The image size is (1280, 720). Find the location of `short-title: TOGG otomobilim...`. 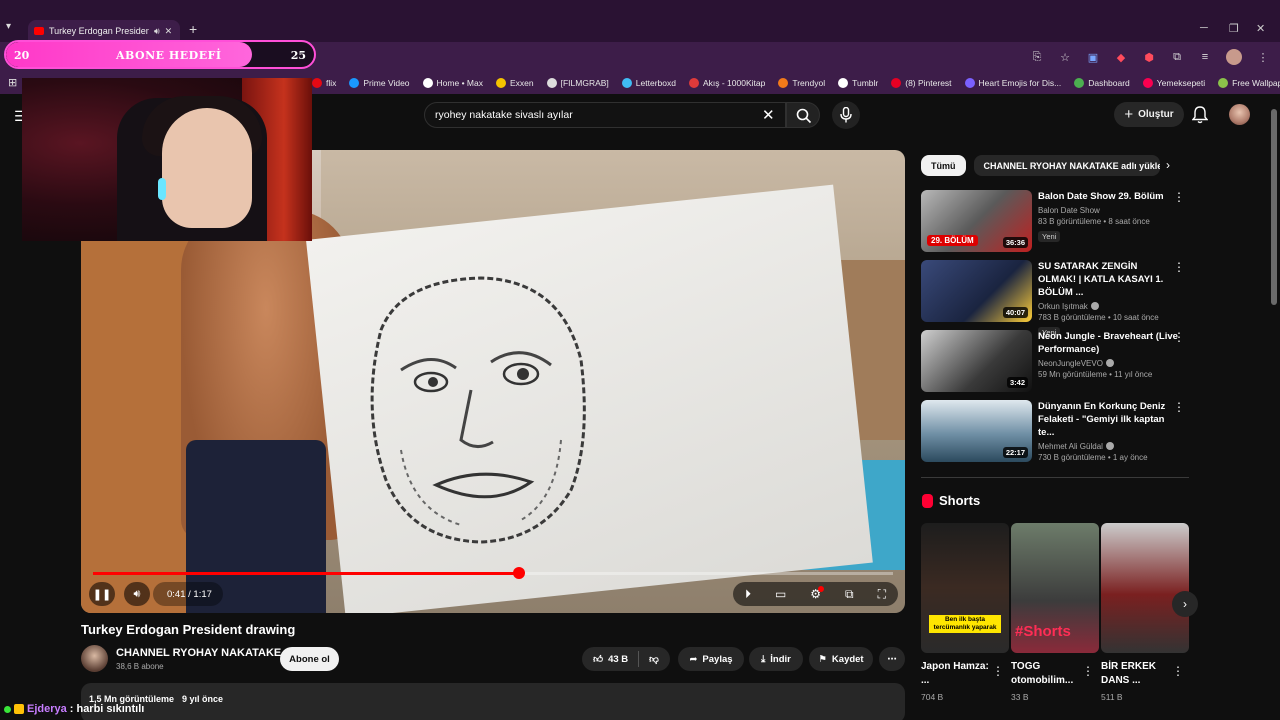

short-title: TOGG otomobilim... is located at coordinates (1046, 674).